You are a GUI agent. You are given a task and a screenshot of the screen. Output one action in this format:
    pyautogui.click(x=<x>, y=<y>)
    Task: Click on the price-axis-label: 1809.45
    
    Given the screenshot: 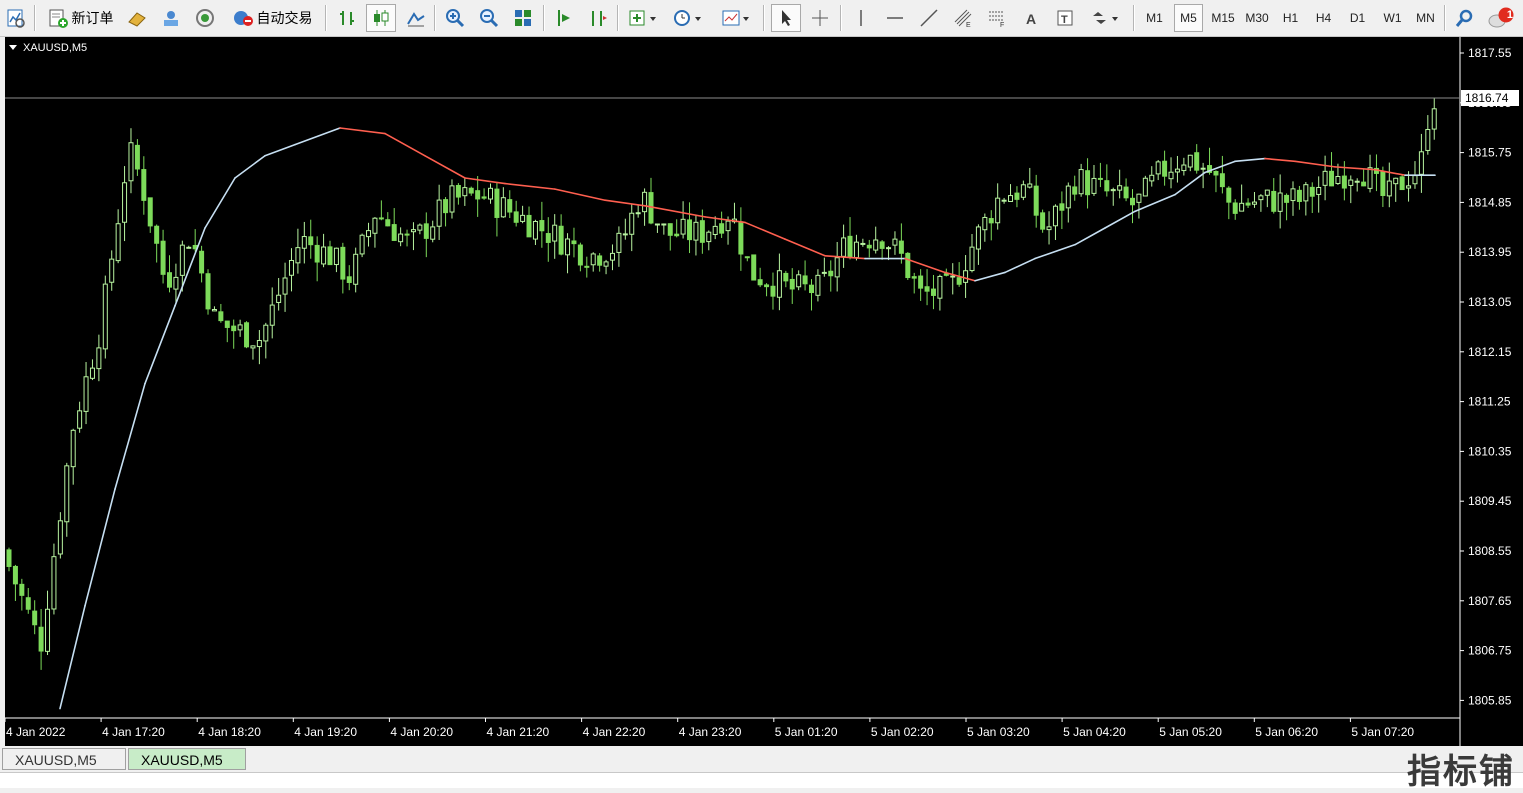 What is the action you would take?
    pyautogui.click(x=1490, y=501)
    